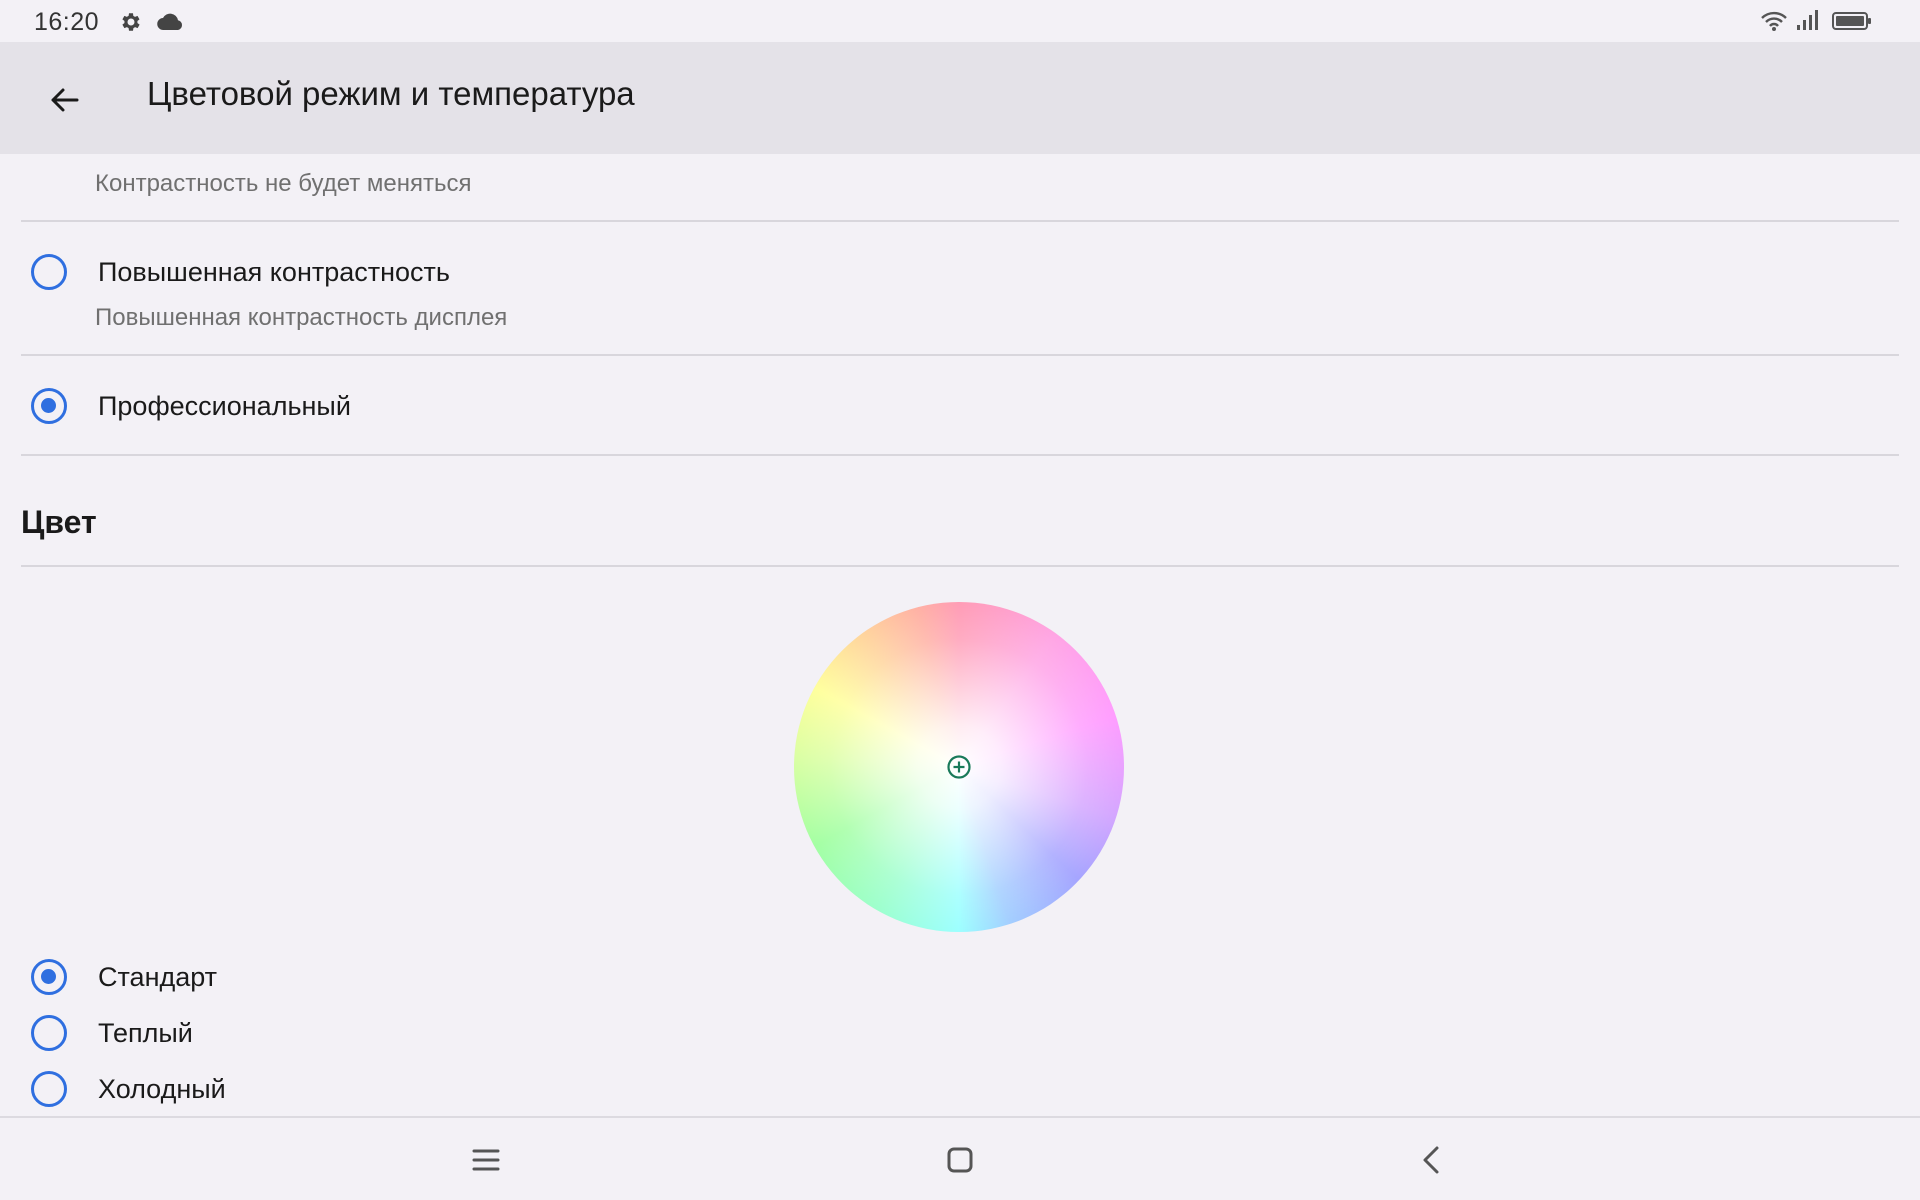 The image size is (1920, 1200). Describe the element at coordinates (301, 317) in the screenshot. I see `option-subtitle: Повышенная контрастность дисплея` at that location.